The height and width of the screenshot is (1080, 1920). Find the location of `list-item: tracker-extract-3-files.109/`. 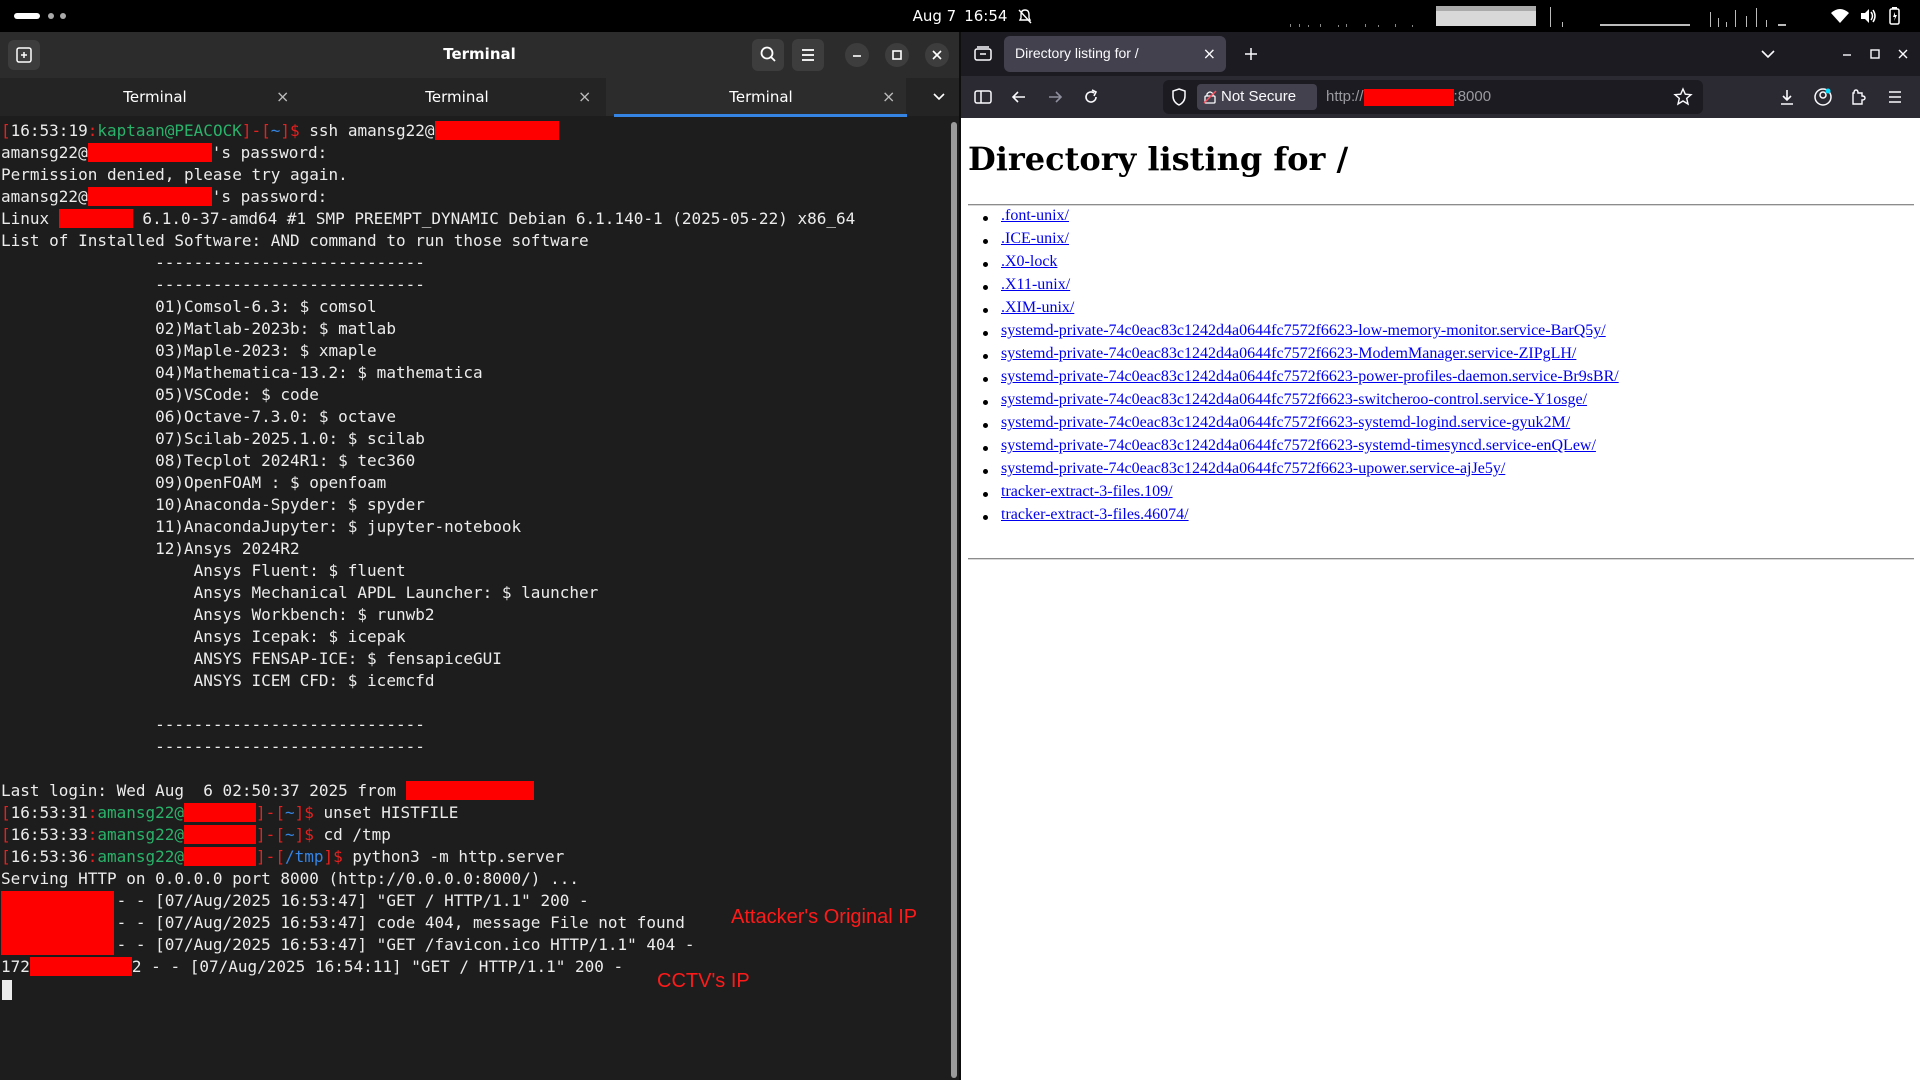

list-item: tracker-extract-3-files.109/ is located at coordinates (1300, 494).